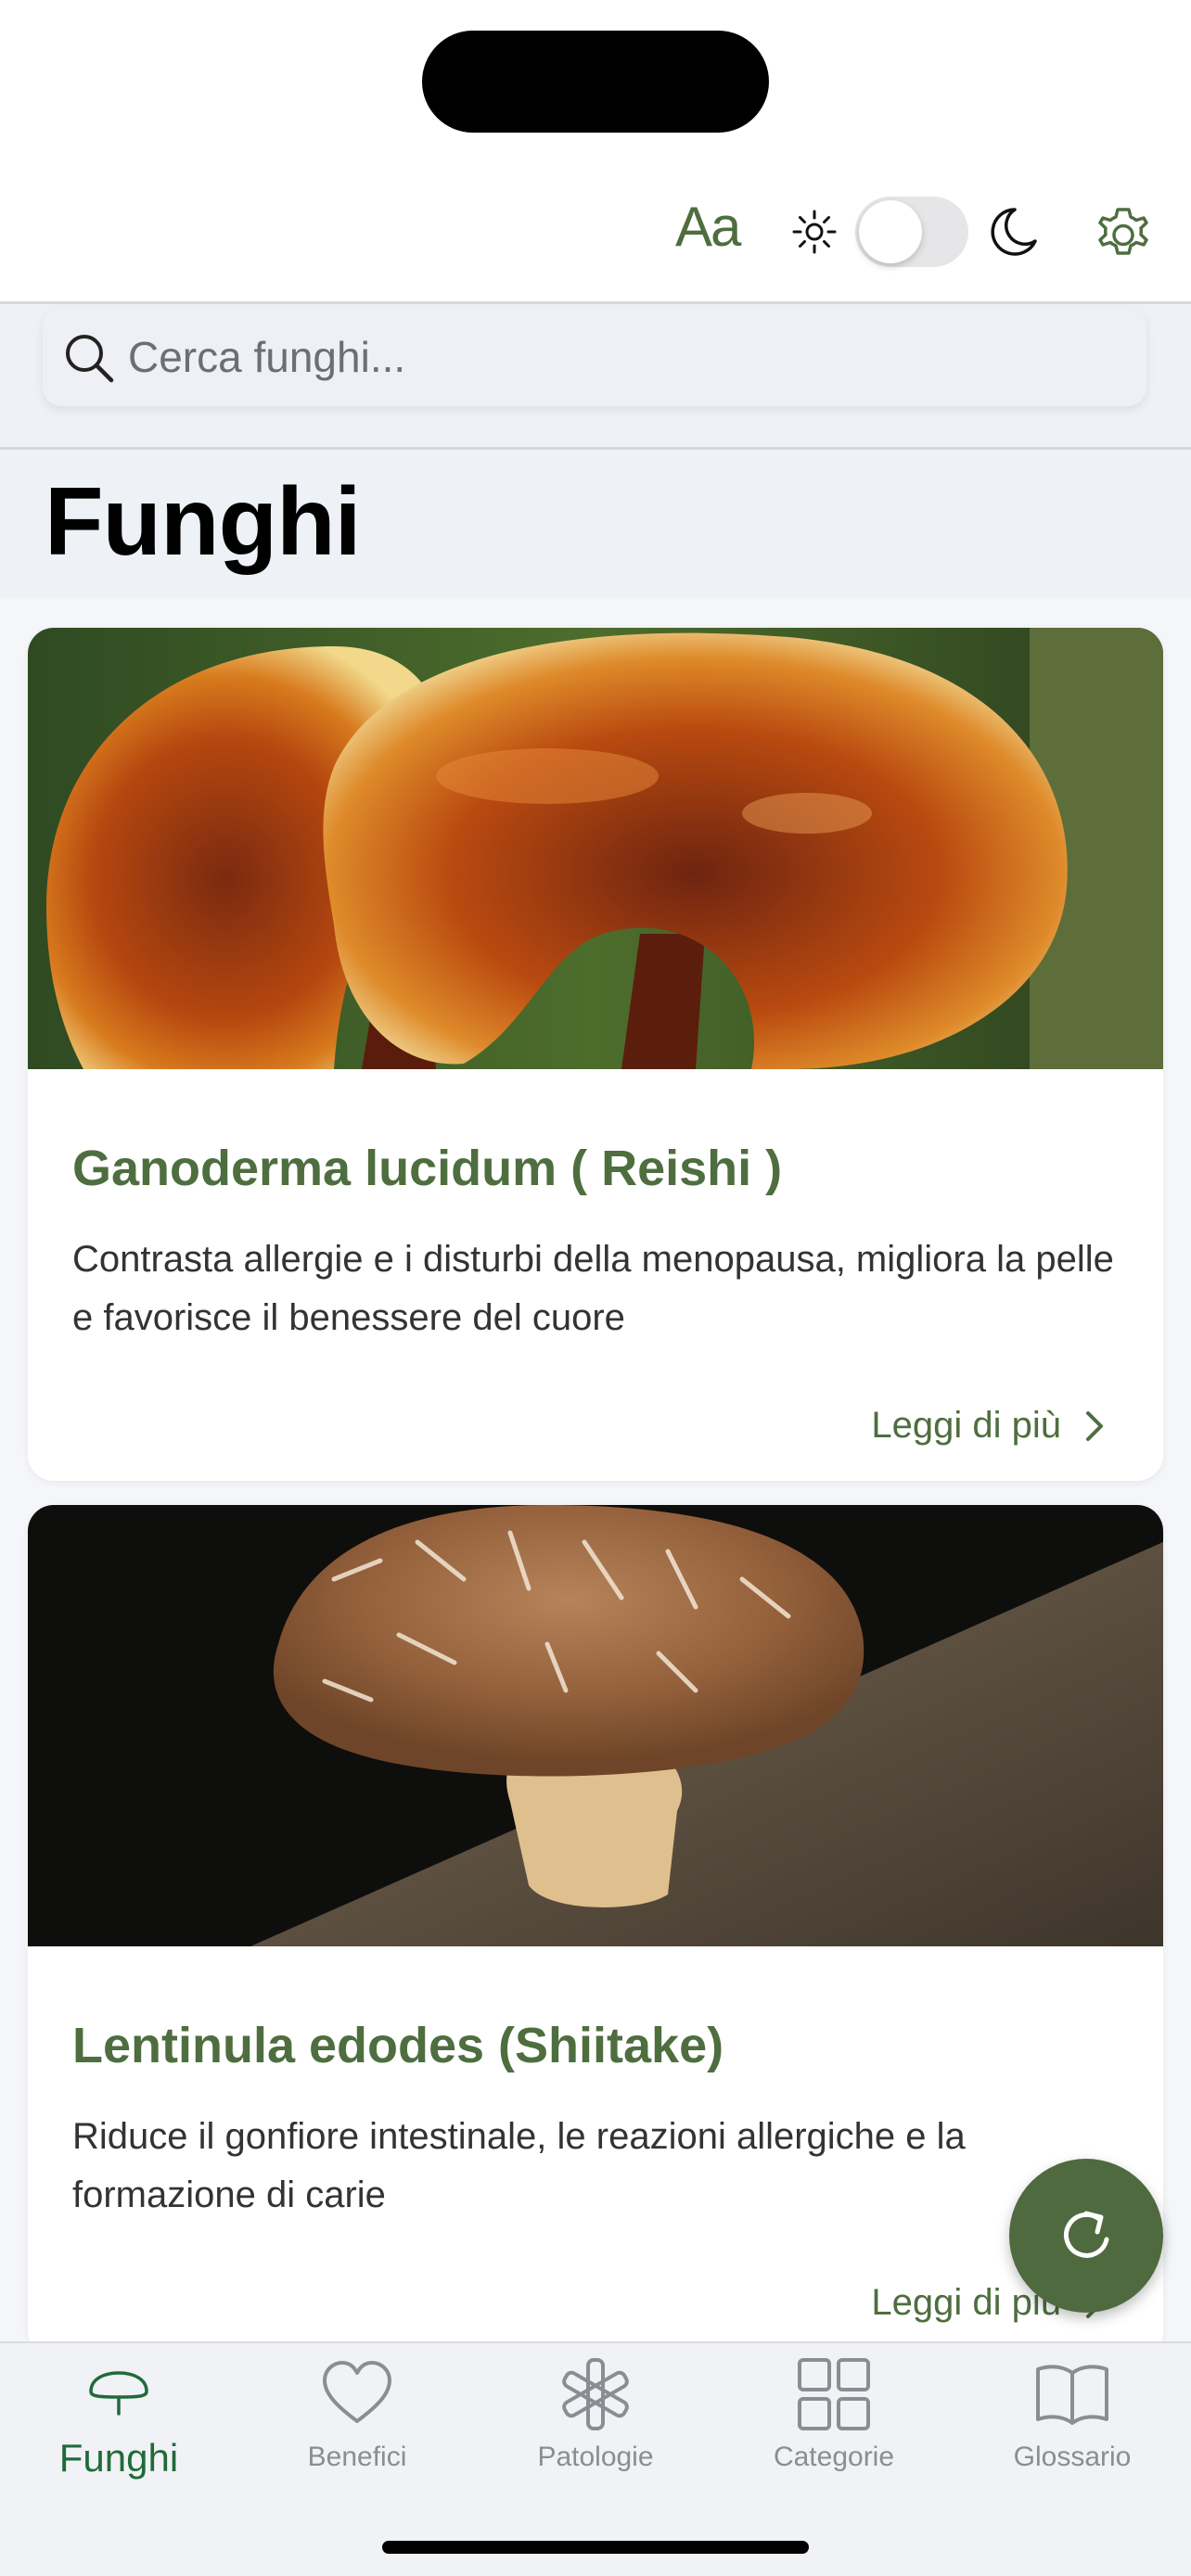  What do you see at coordinates (1072, 2395) in the screenshot?
I see `book-icon` at bounding box center [1072, 2395].